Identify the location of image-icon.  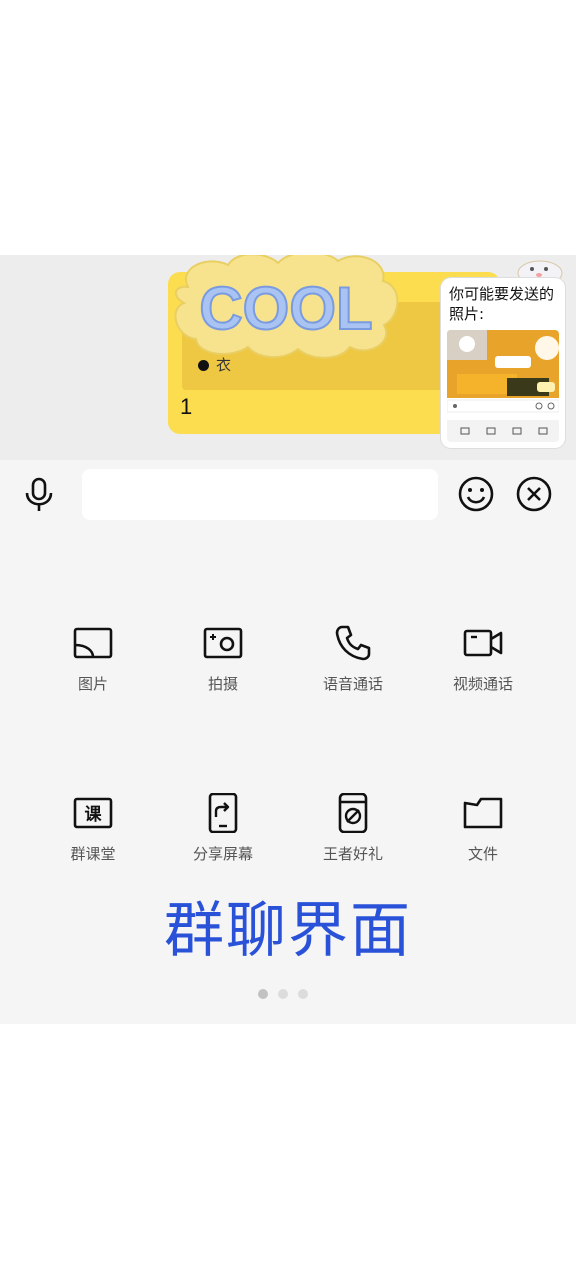
(93, 643).